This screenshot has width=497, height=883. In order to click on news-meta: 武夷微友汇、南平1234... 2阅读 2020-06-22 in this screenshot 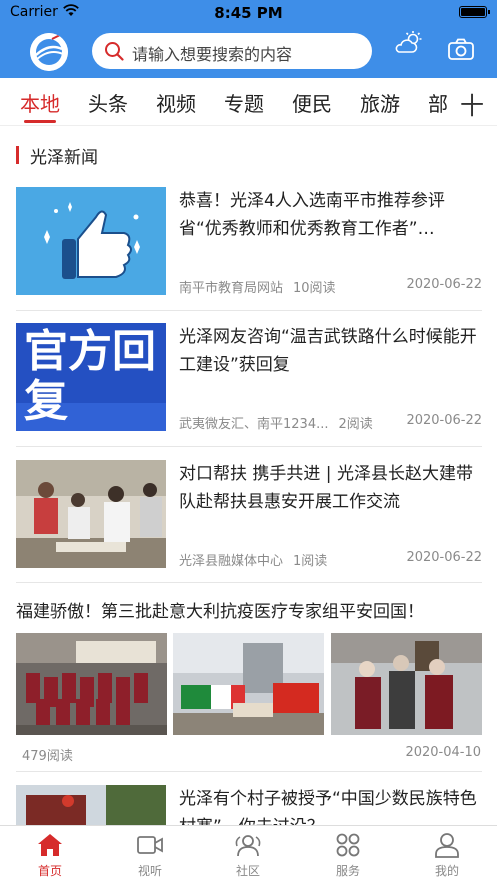, I will do `click(330, 422)`.